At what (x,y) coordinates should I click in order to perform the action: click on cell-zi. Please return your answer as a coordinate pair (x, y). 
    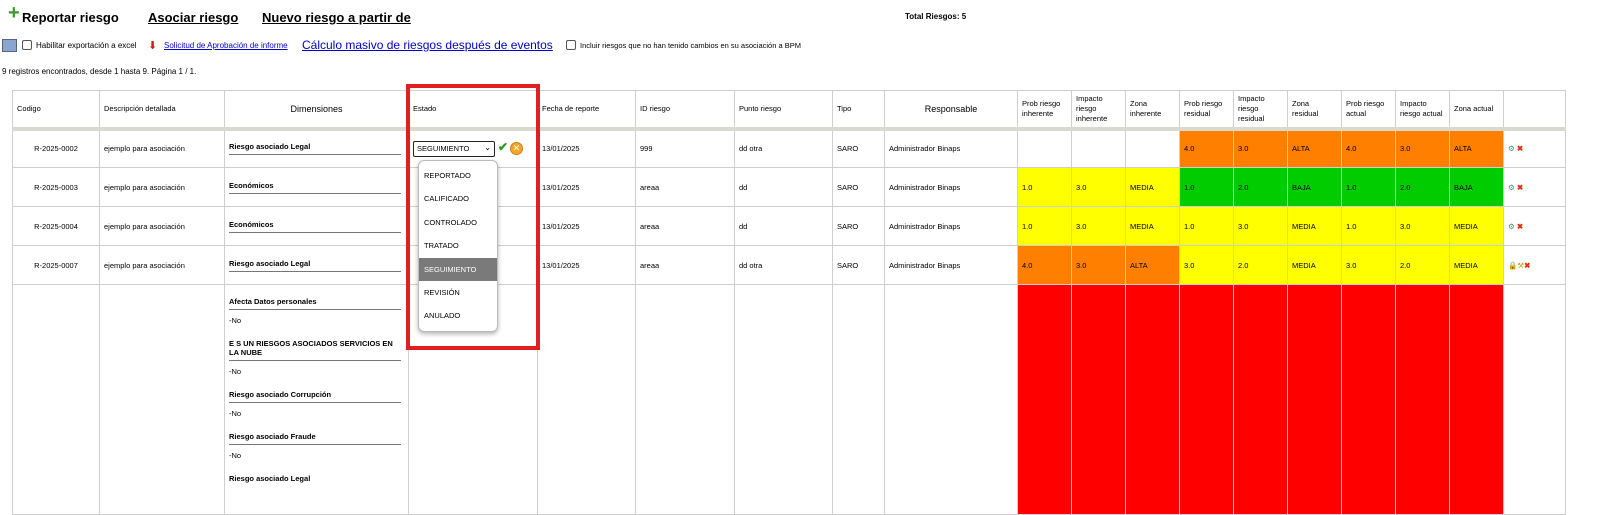
    Looking at the image, I should click on (1152, 399).